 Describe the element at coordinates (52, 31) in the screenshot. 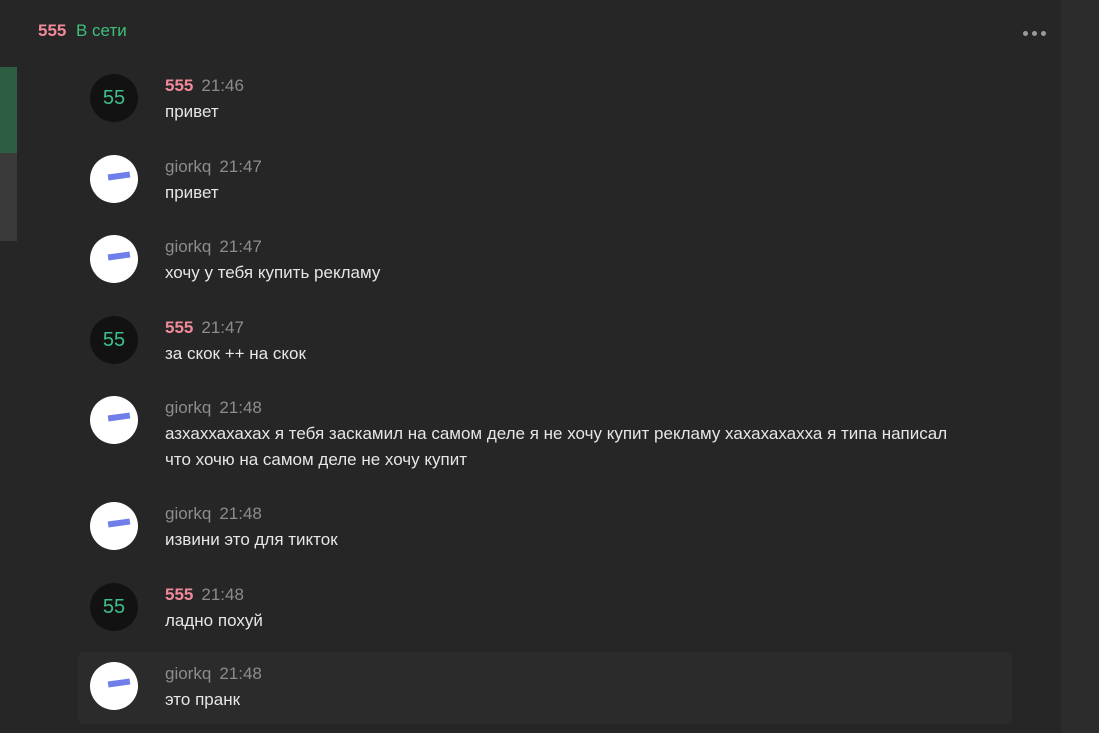

I see `contact-name: 555` at that location.